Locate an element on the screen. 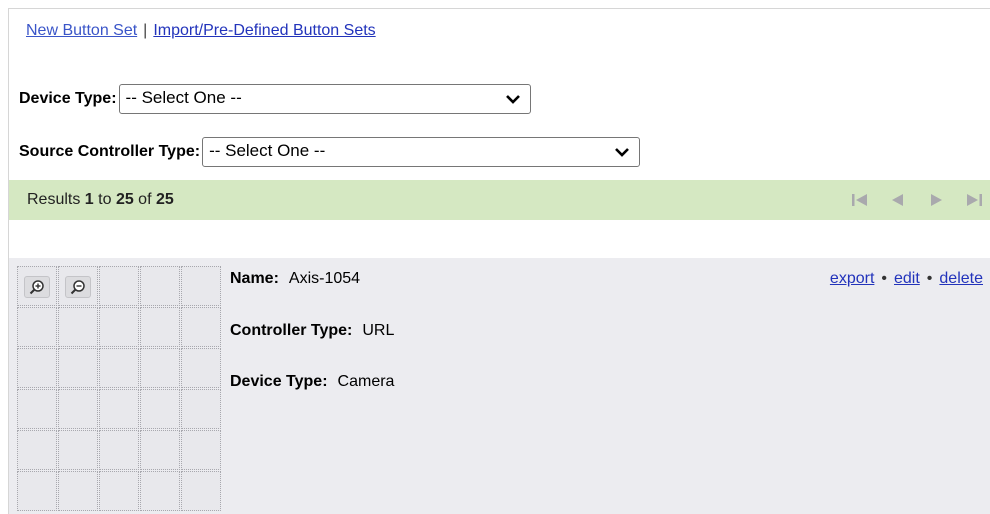 This screenshot has width=990, height=514. card-actions: export • edit • delete is located at coordinates (906, 279).